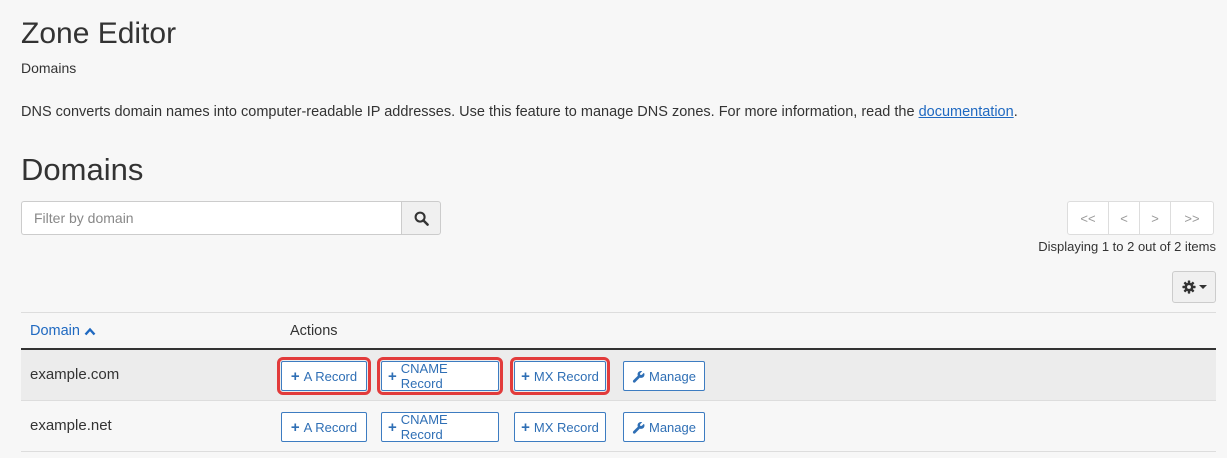  I want to click on breadcrumb: Domains, so click(49, 68).